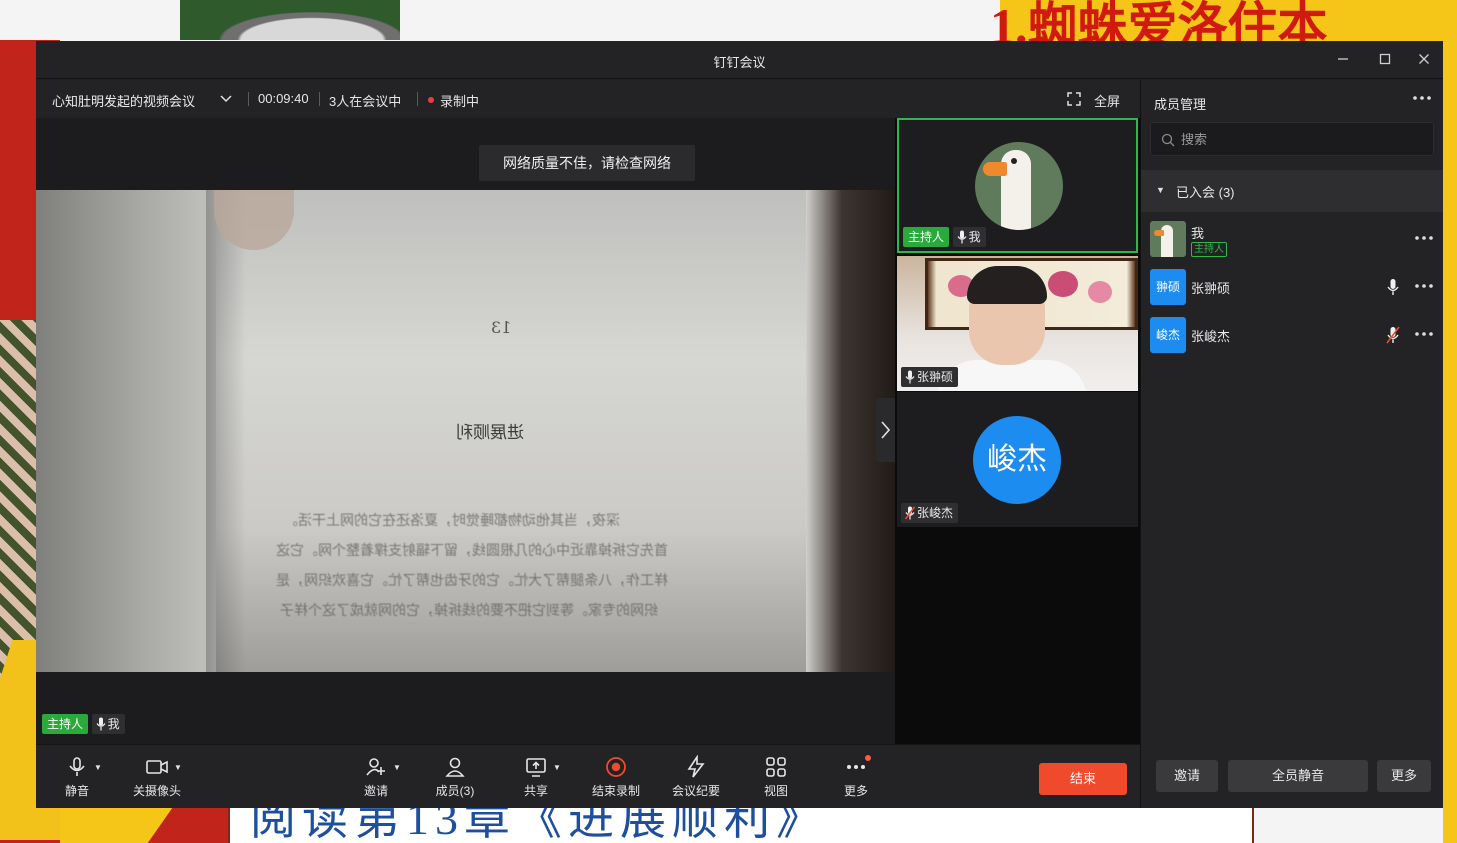 The width and height of the screenshot is (1457, 843). What do you see at coordinates (1404, 776) in the screenshot?
I see `panel-more-actions-button: 更多` at bounding box center [1404, 776].